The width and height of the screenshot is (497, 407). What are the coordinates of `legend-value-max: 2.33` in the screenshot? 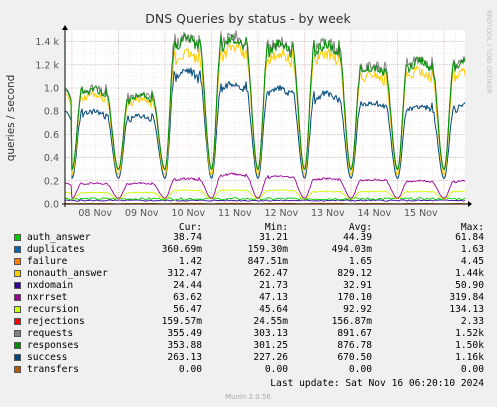 It's located at (472, 321).